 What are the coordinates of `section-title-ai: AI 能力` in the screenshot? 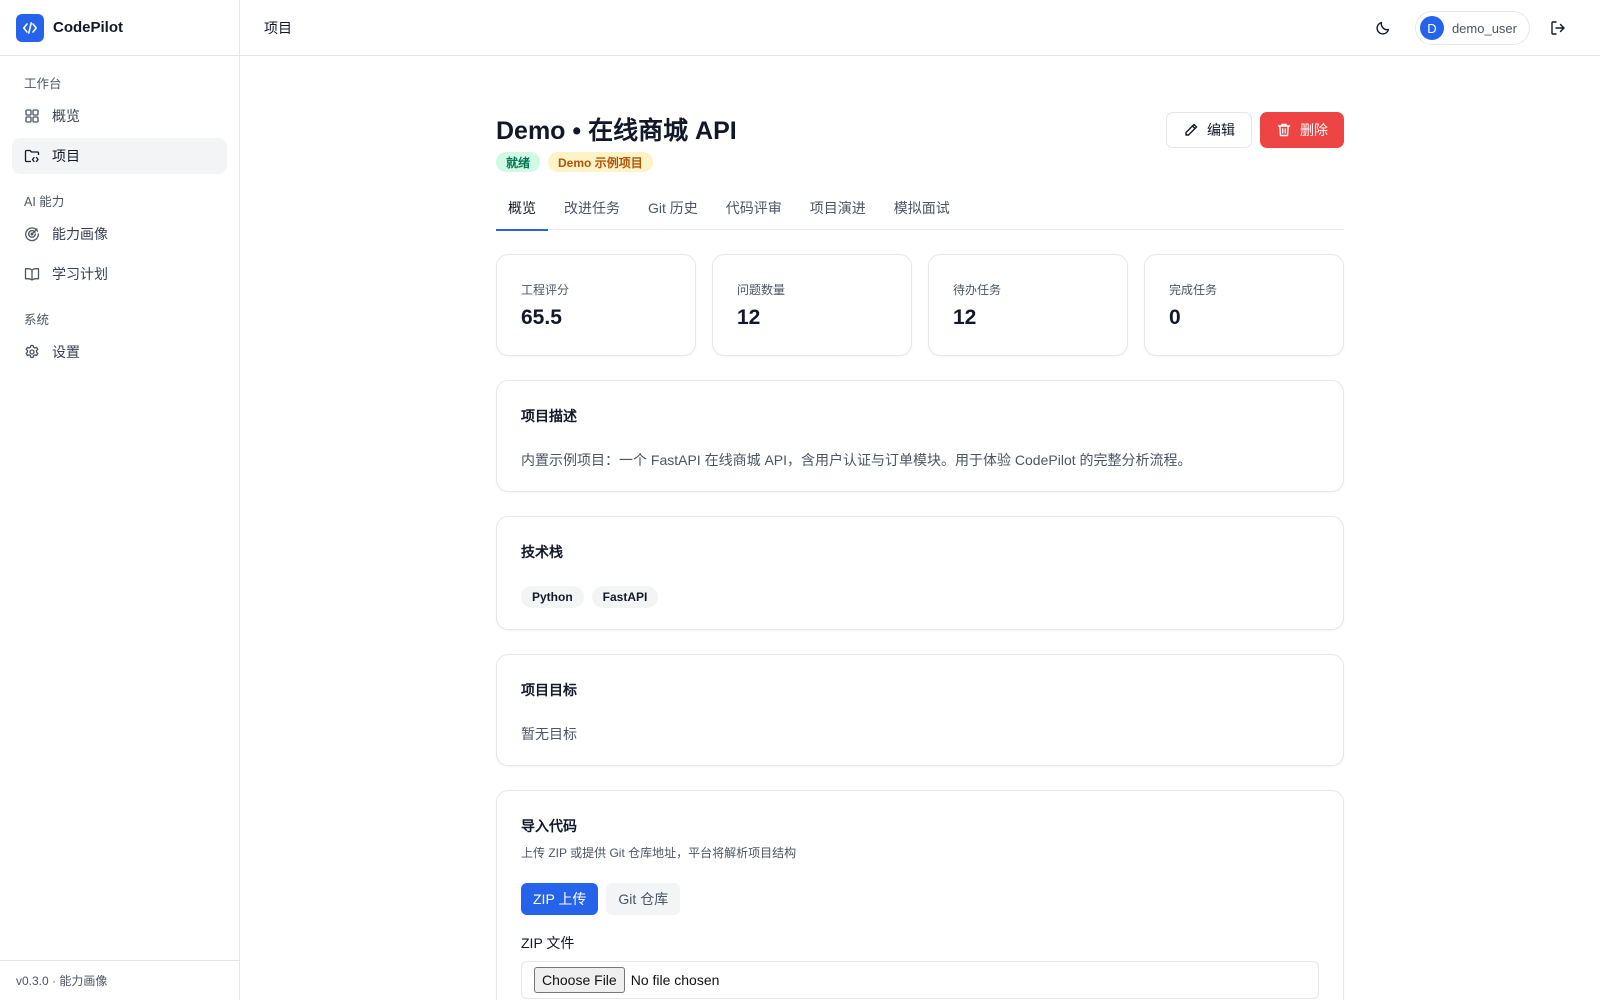 It's located at (44, 201).